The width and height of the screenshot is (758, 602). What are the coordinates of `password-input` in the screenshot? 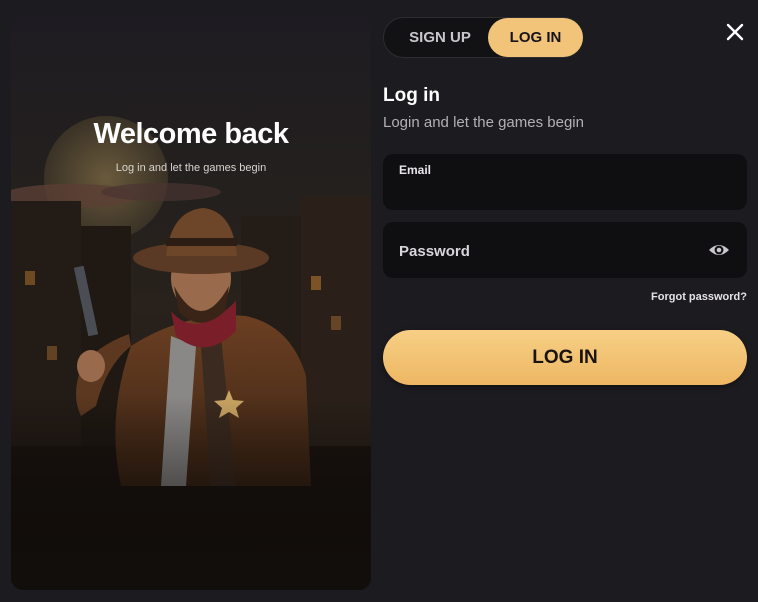 It's located at (549, 251).